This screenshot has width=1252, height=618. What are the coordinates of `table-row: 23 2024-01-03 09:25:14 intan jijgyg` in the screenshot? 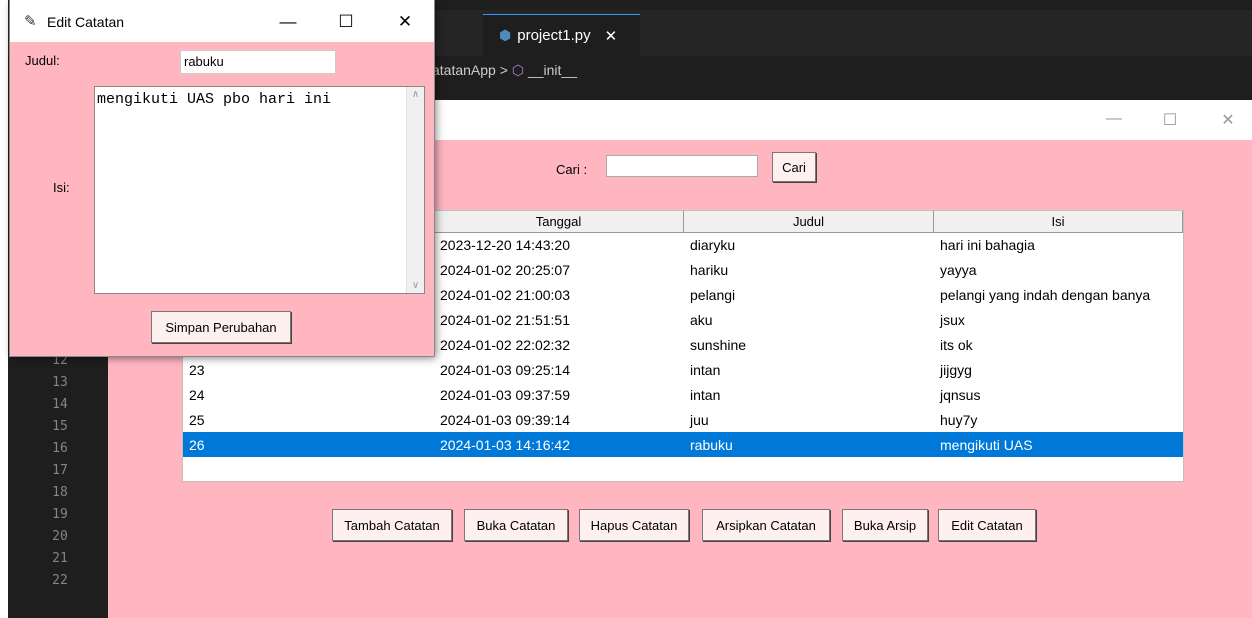 It's located at (683, 369).